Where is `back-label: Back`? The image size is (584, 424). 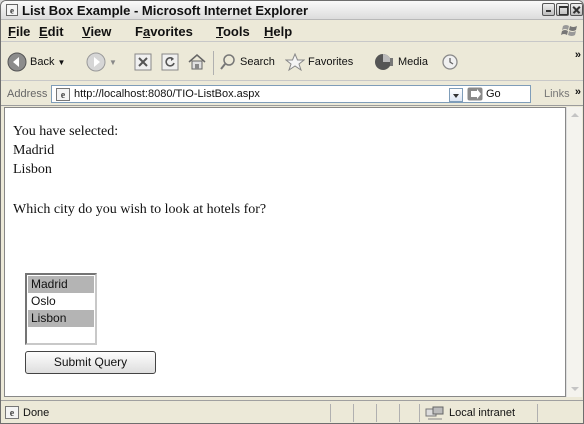 back-label: Back is located at coordinates (42, 62).